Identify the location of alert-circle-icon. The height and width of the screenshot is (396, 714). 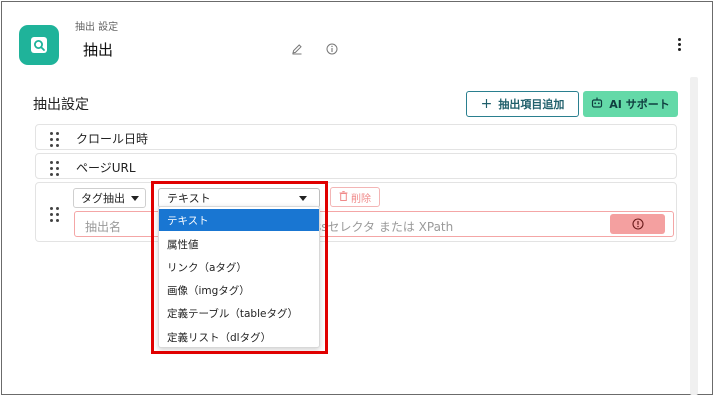
(637, 224).